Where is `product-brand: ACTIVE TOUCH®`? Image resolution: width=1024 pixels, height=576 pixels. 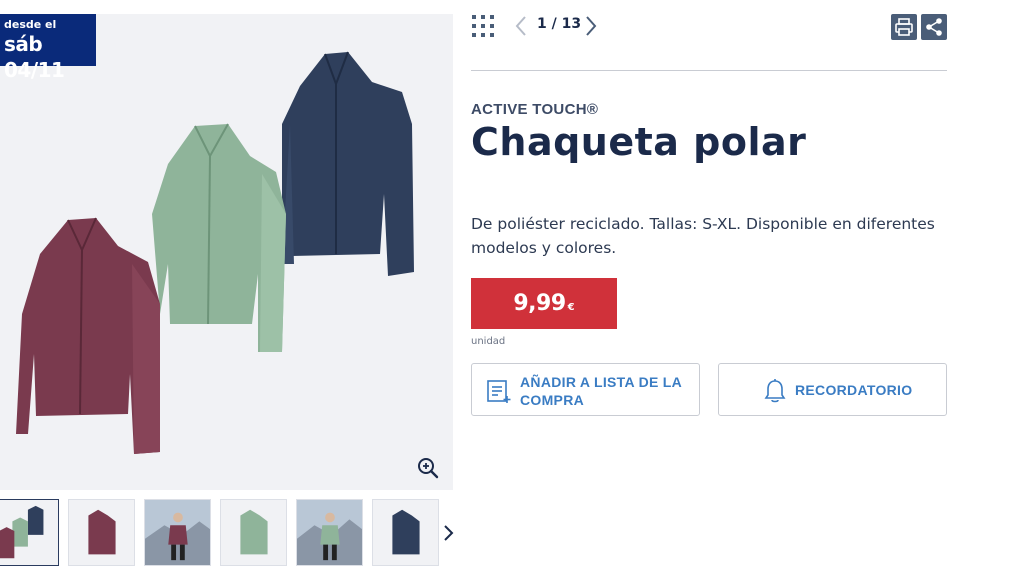
product-brand: ACTIVE TOUCH® is located at coordinates (535, 109).